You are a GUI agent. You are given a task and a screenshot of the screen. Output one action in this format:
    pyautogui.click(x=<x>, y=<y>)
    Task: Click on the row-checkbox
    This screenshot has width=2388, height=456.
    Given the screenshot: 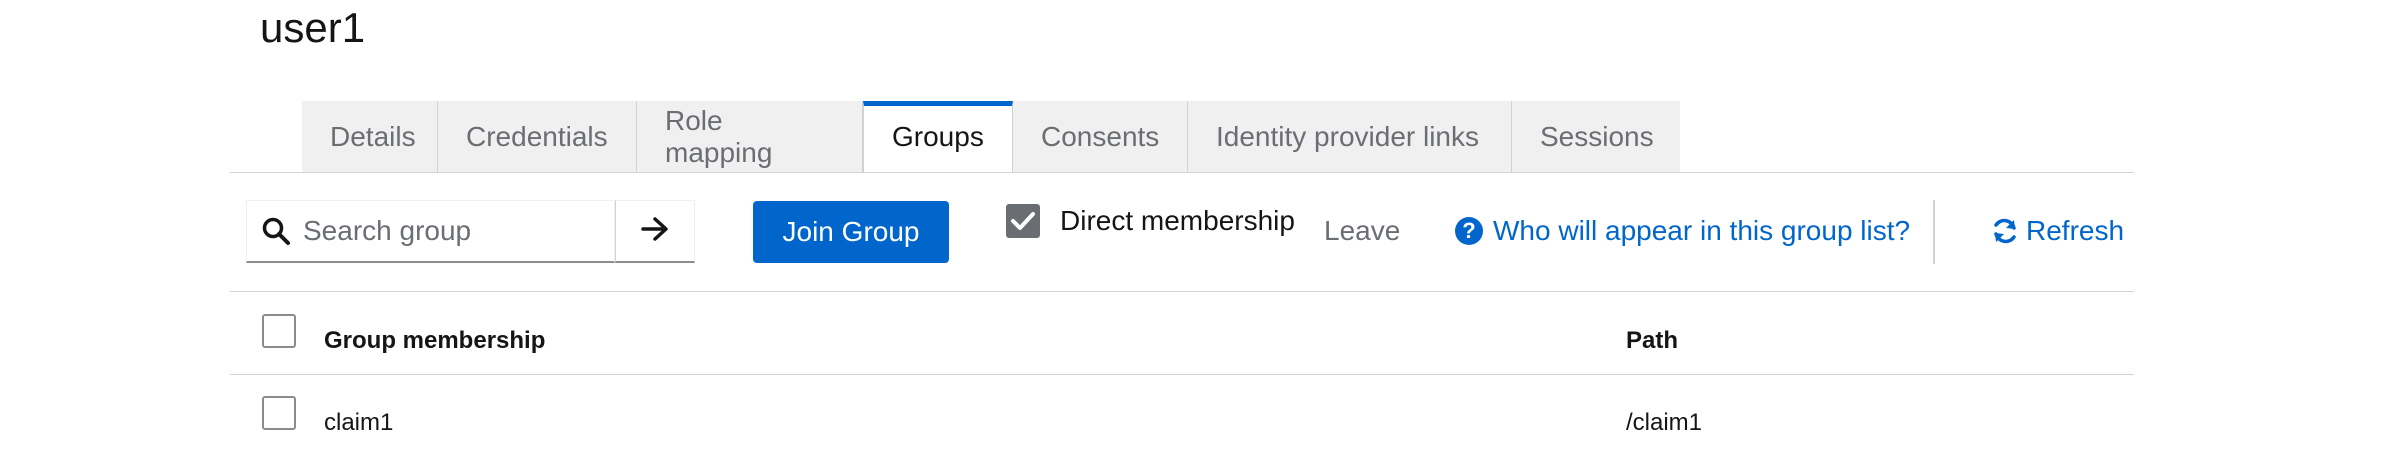 What is the action you would take?
    pyautogui.click(x=279, y=413)
    